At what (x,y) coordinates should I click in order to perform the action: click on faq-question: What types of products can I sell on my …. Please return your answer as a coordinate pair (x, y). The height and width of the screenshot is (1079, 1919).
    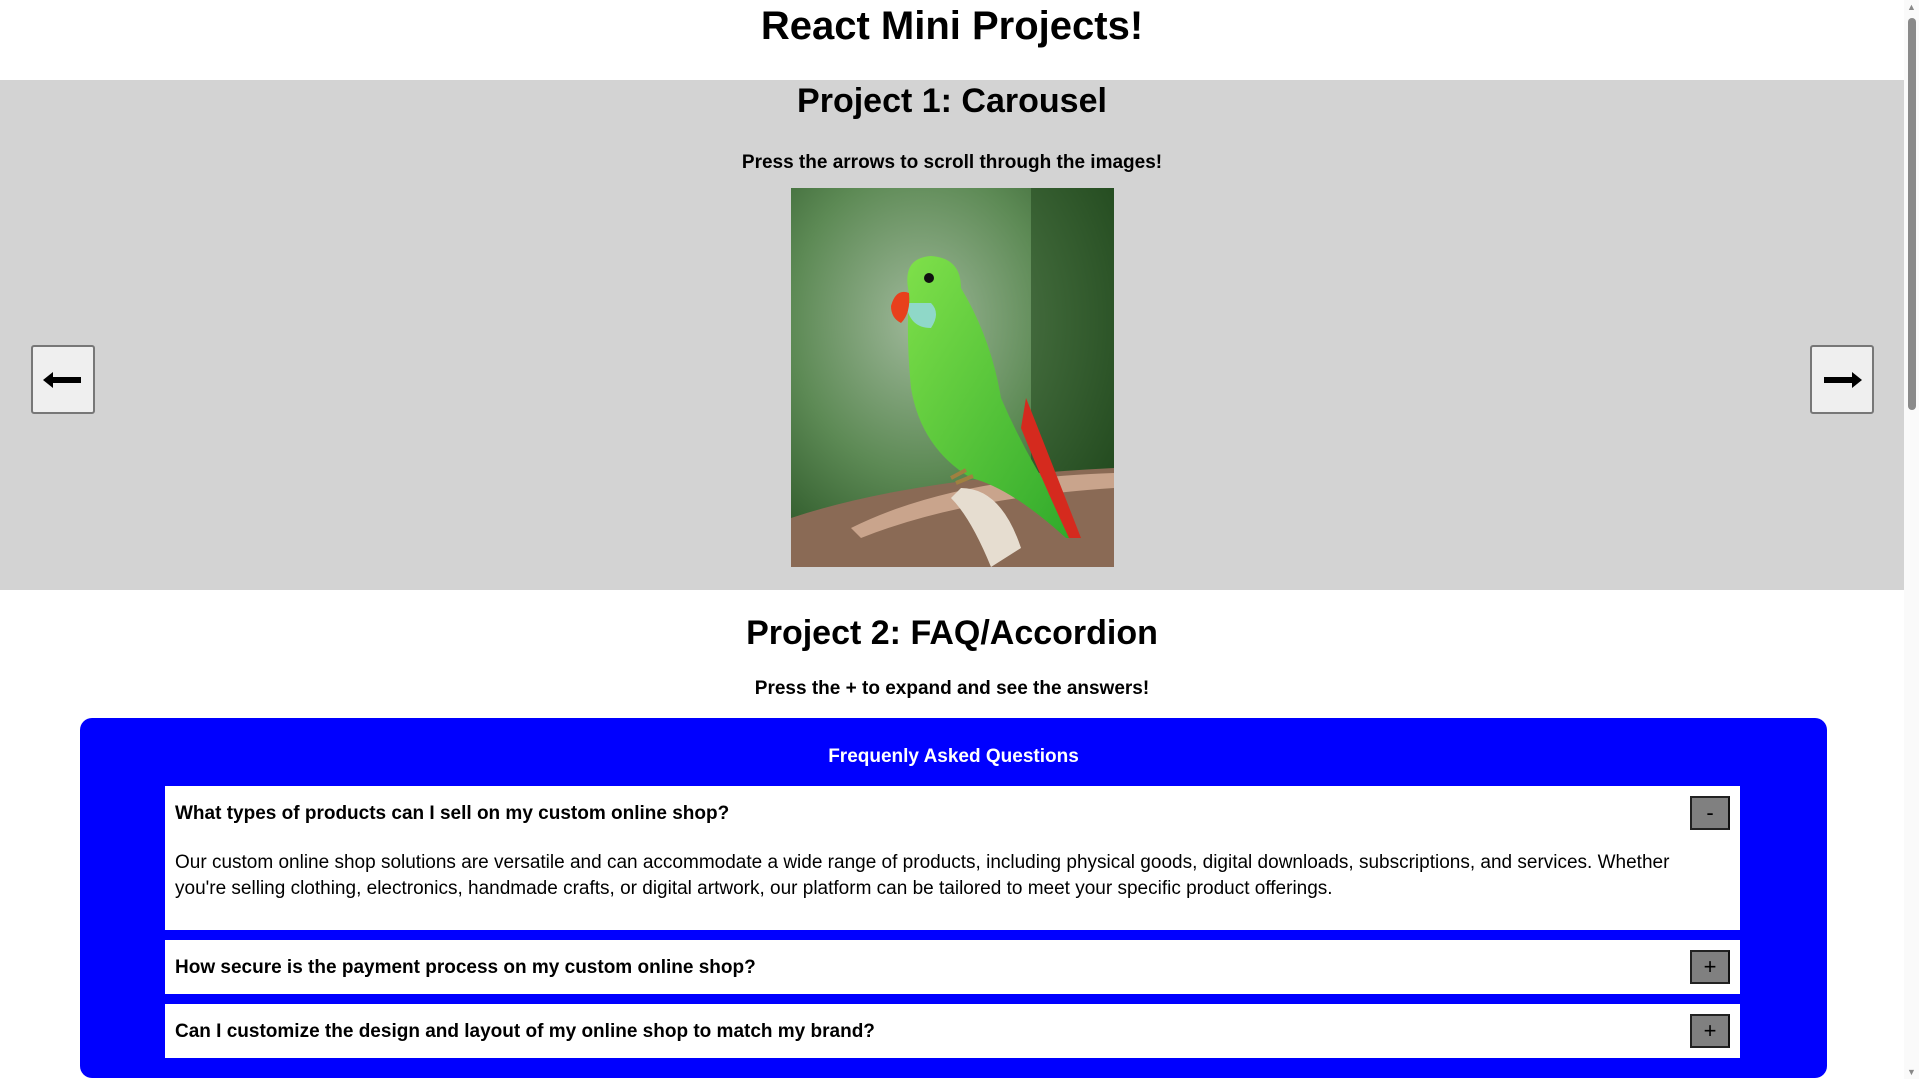
    Looking at the image, I should click on (452, 813).